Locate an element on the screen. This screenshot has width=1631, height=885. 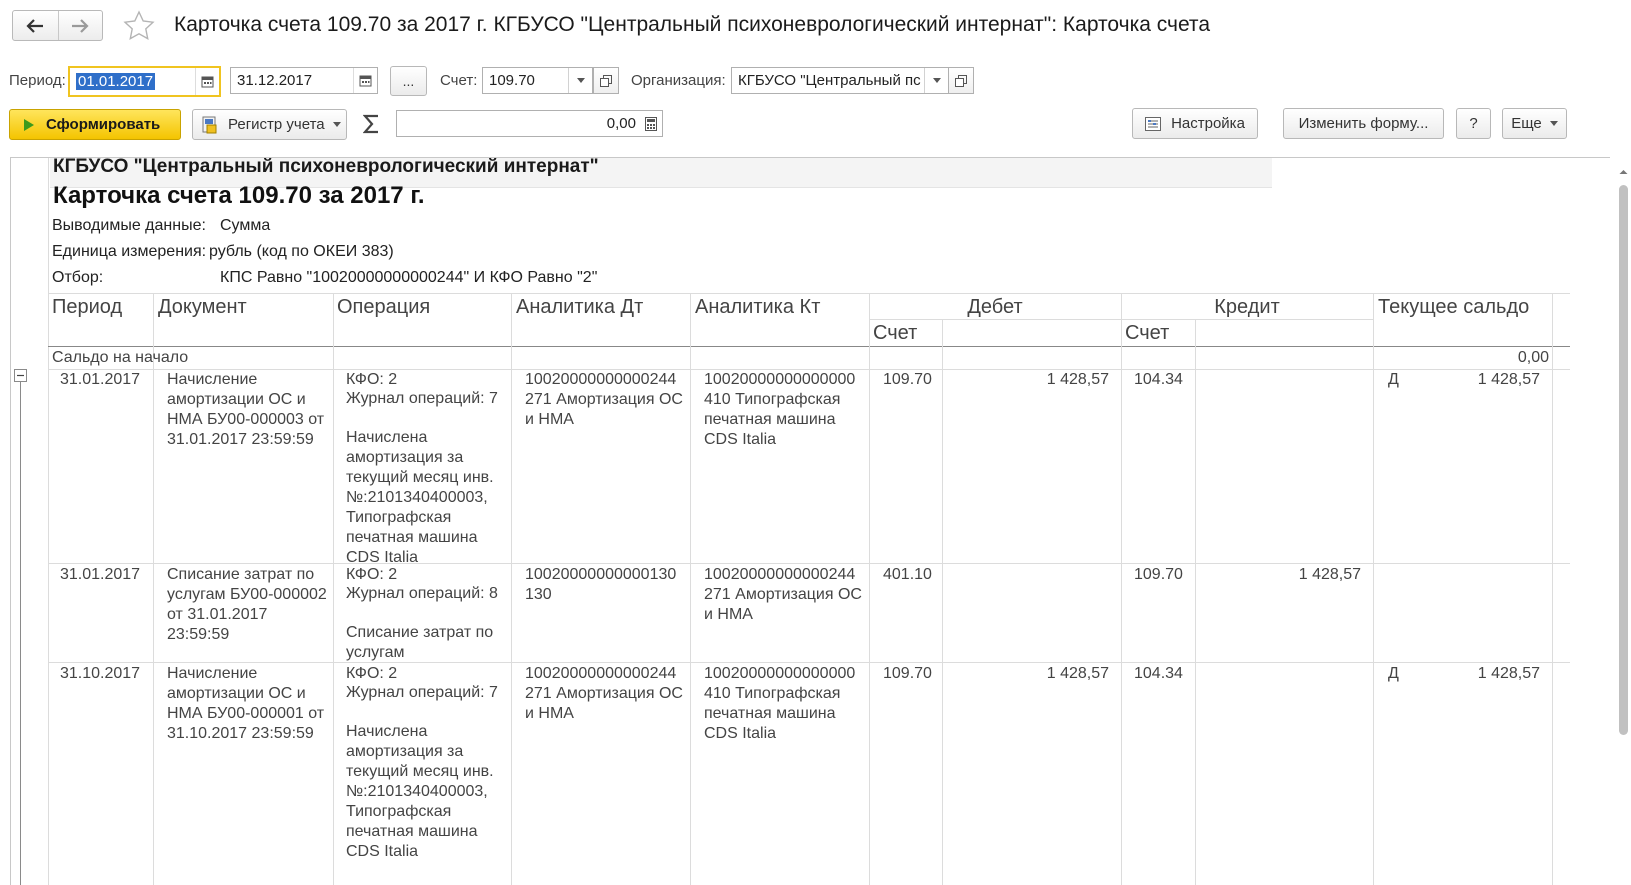
date-from-calendar-button is located at coordinates (207, 81).